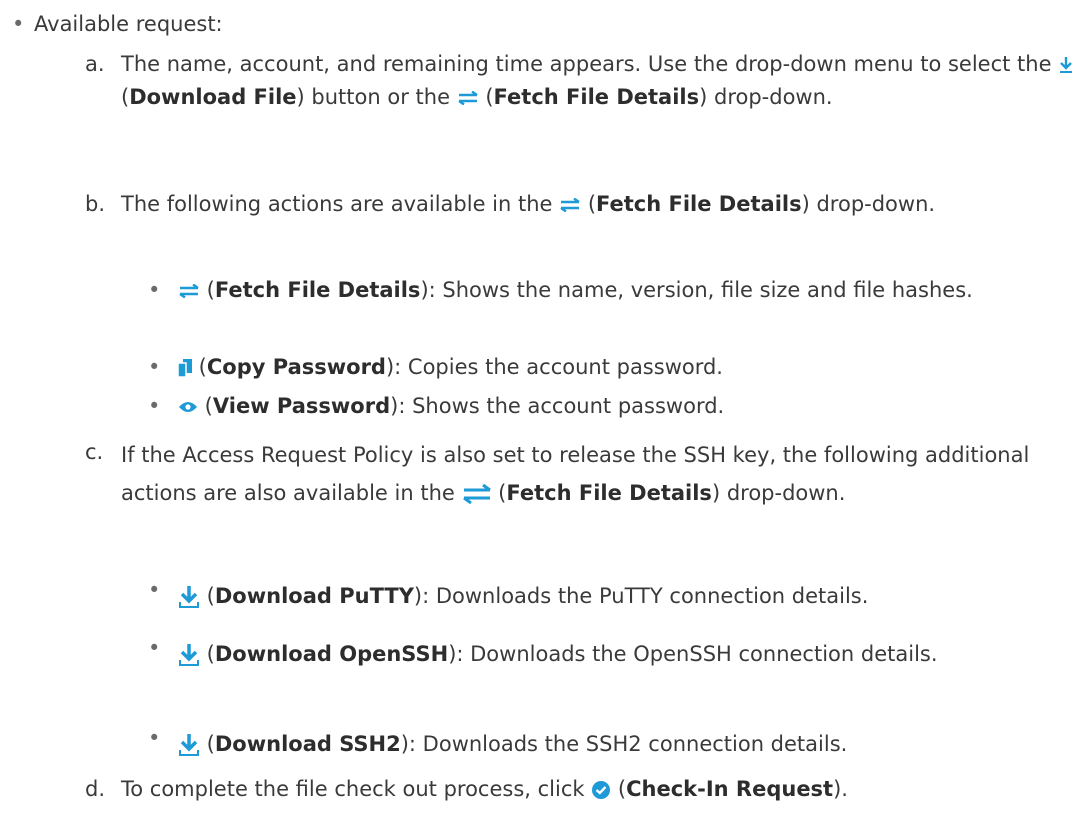  Describe the element at coordinates (95, 789) in the screenshot. I see `step-d-label: d.` at that location.